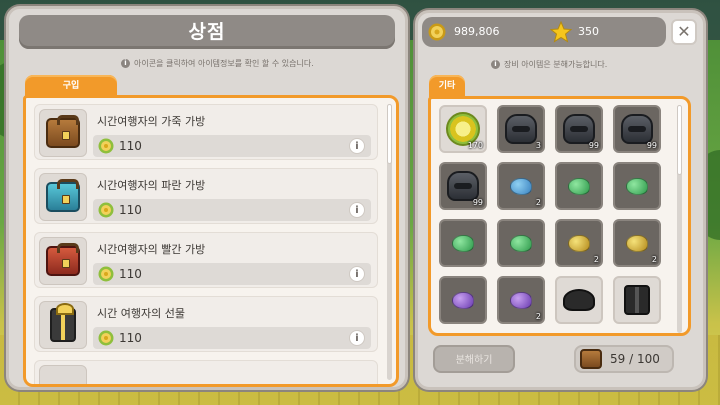 This screenshot has width=720, height=405. Describe the element at coordinates (63, 322) in the screenshot. I see `gift-box-icon` at that location.